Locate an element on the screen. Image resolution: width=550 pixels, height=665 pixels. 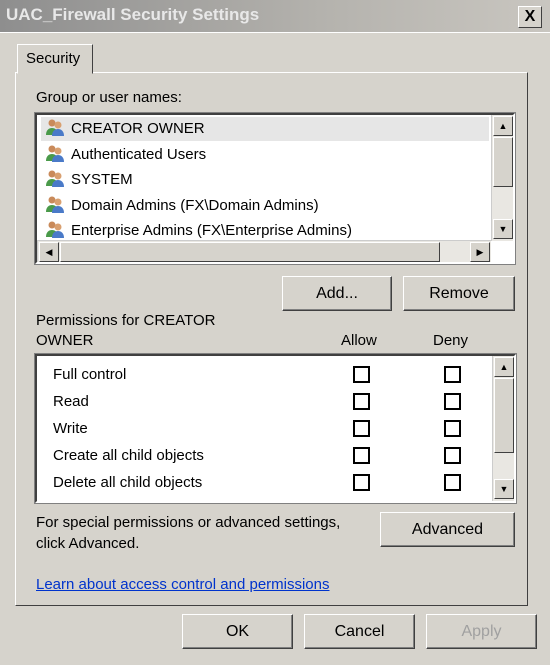
group-list-item: Enterprise Admins (FX\Enterprise Admins) is located at coordinates (198, 231).